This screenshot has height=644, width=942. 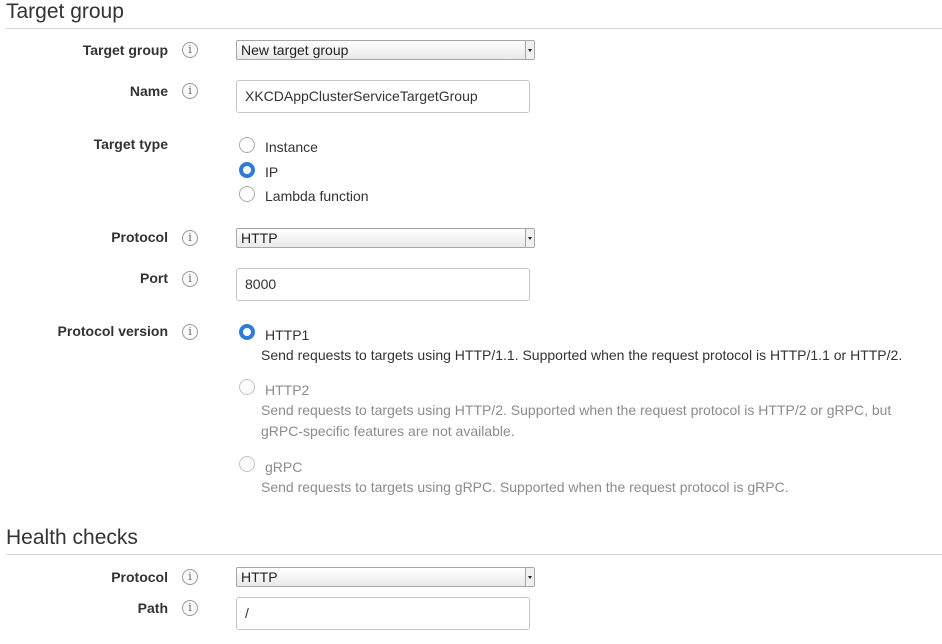 I want to click on health-check-protocol-select: HTTP, so click(x=385, y=577).